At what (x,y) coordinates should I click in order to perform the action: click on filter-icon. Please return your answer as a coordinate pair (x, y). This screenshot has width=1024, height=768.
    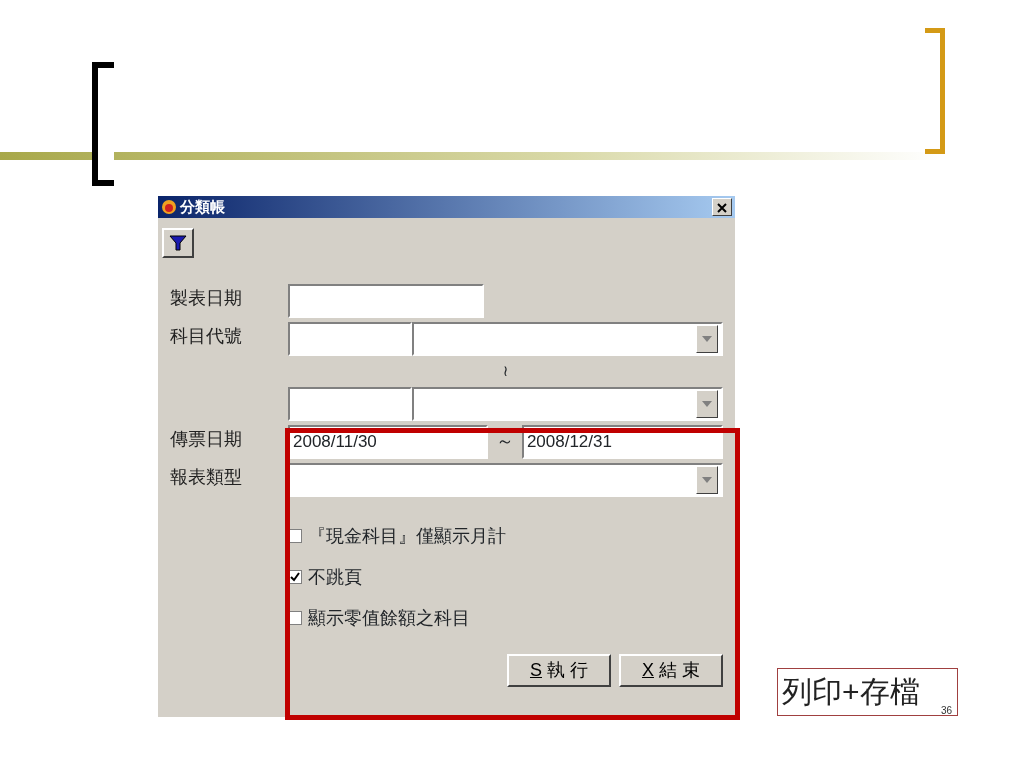
    Looking at the image, I should click on (178, 243).